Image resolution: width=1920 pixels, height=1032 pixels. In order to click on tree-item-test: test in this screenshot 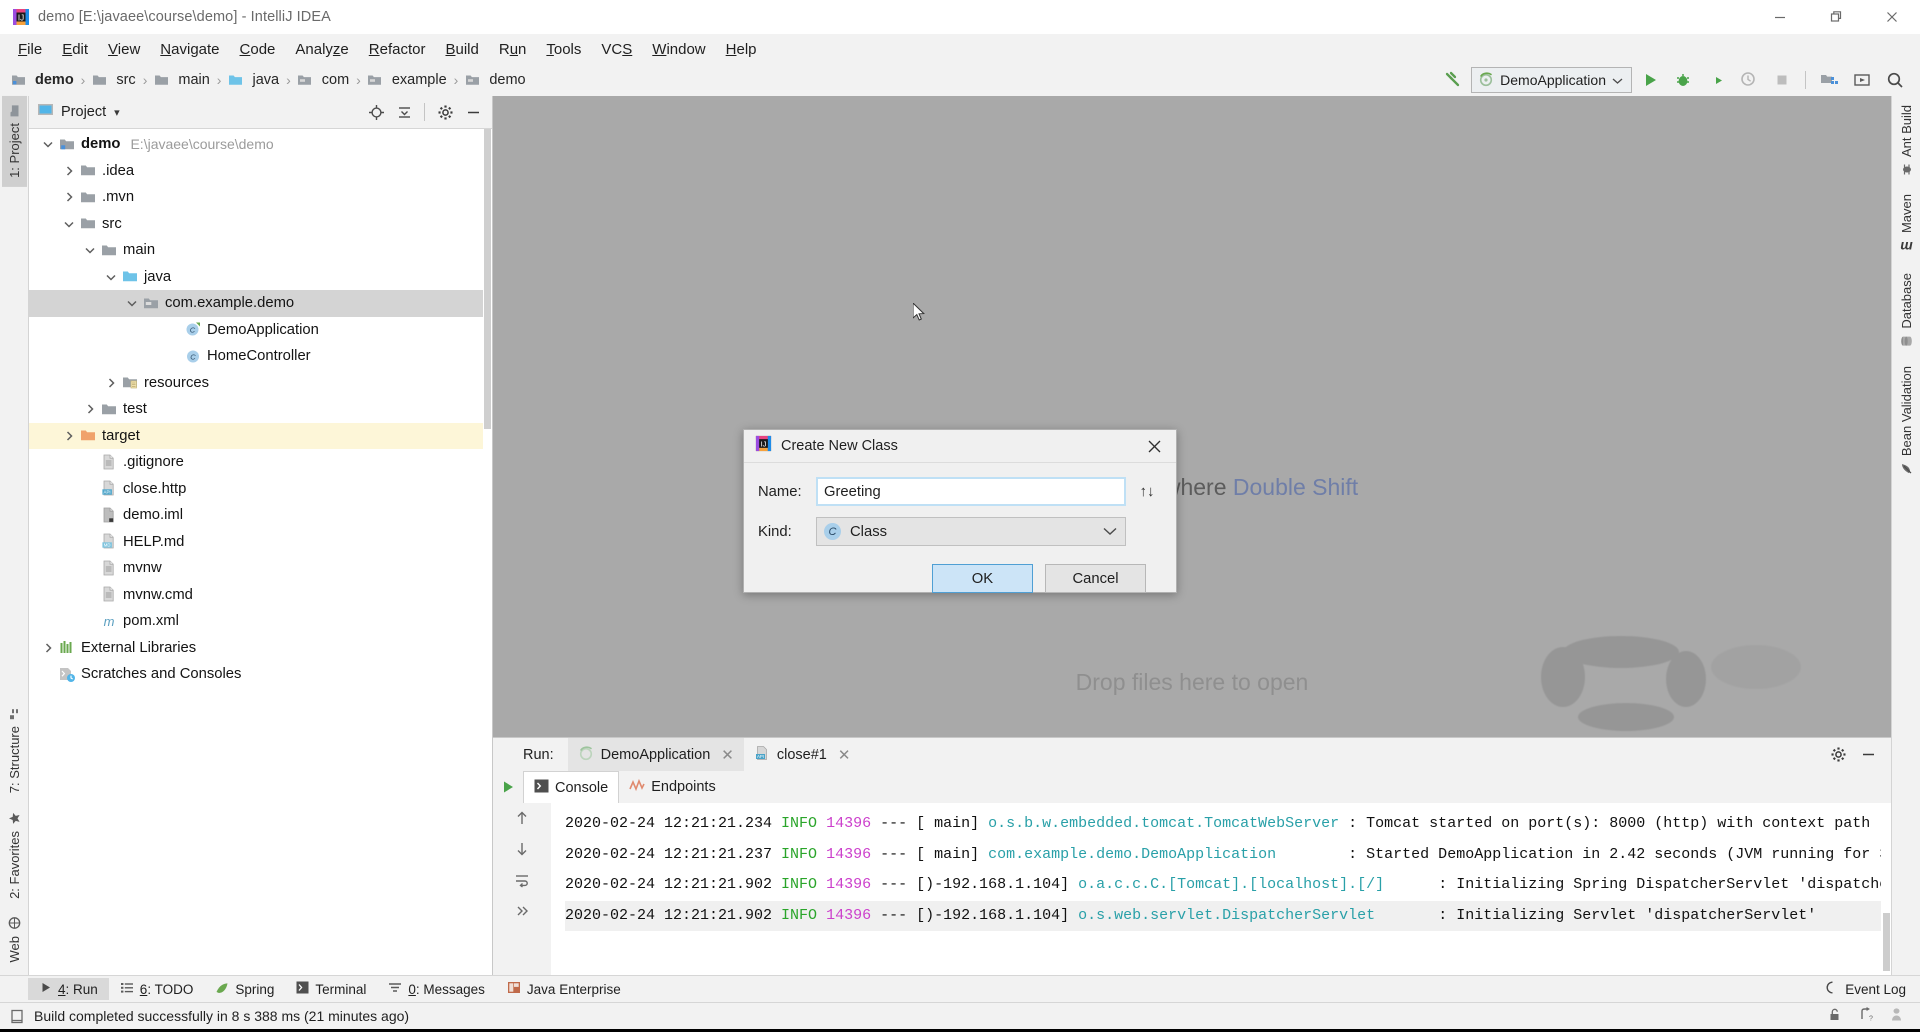, I will do `click(260, 409)`.